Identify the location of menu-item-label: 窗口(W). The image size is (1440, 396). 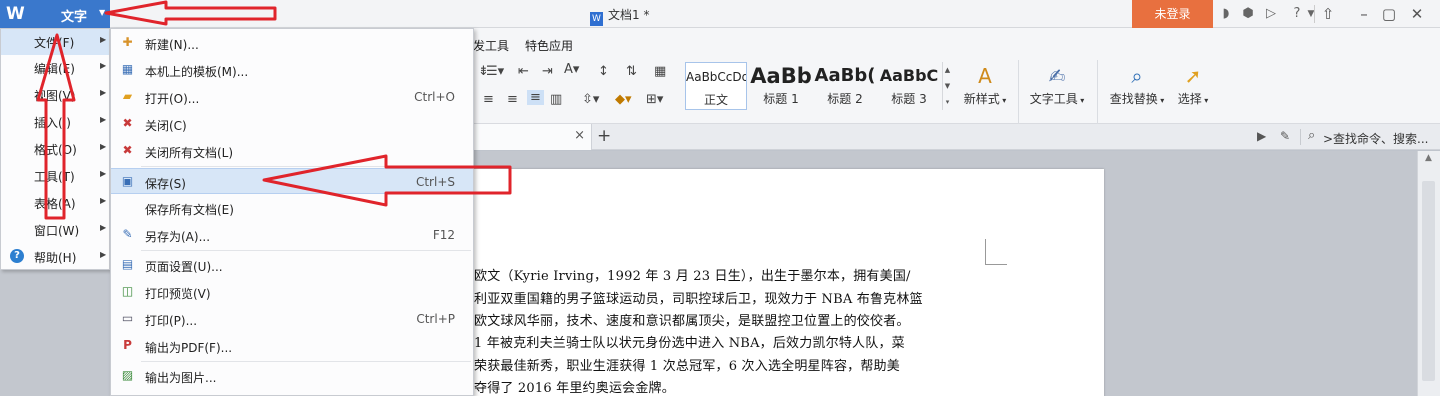
(57, 231).